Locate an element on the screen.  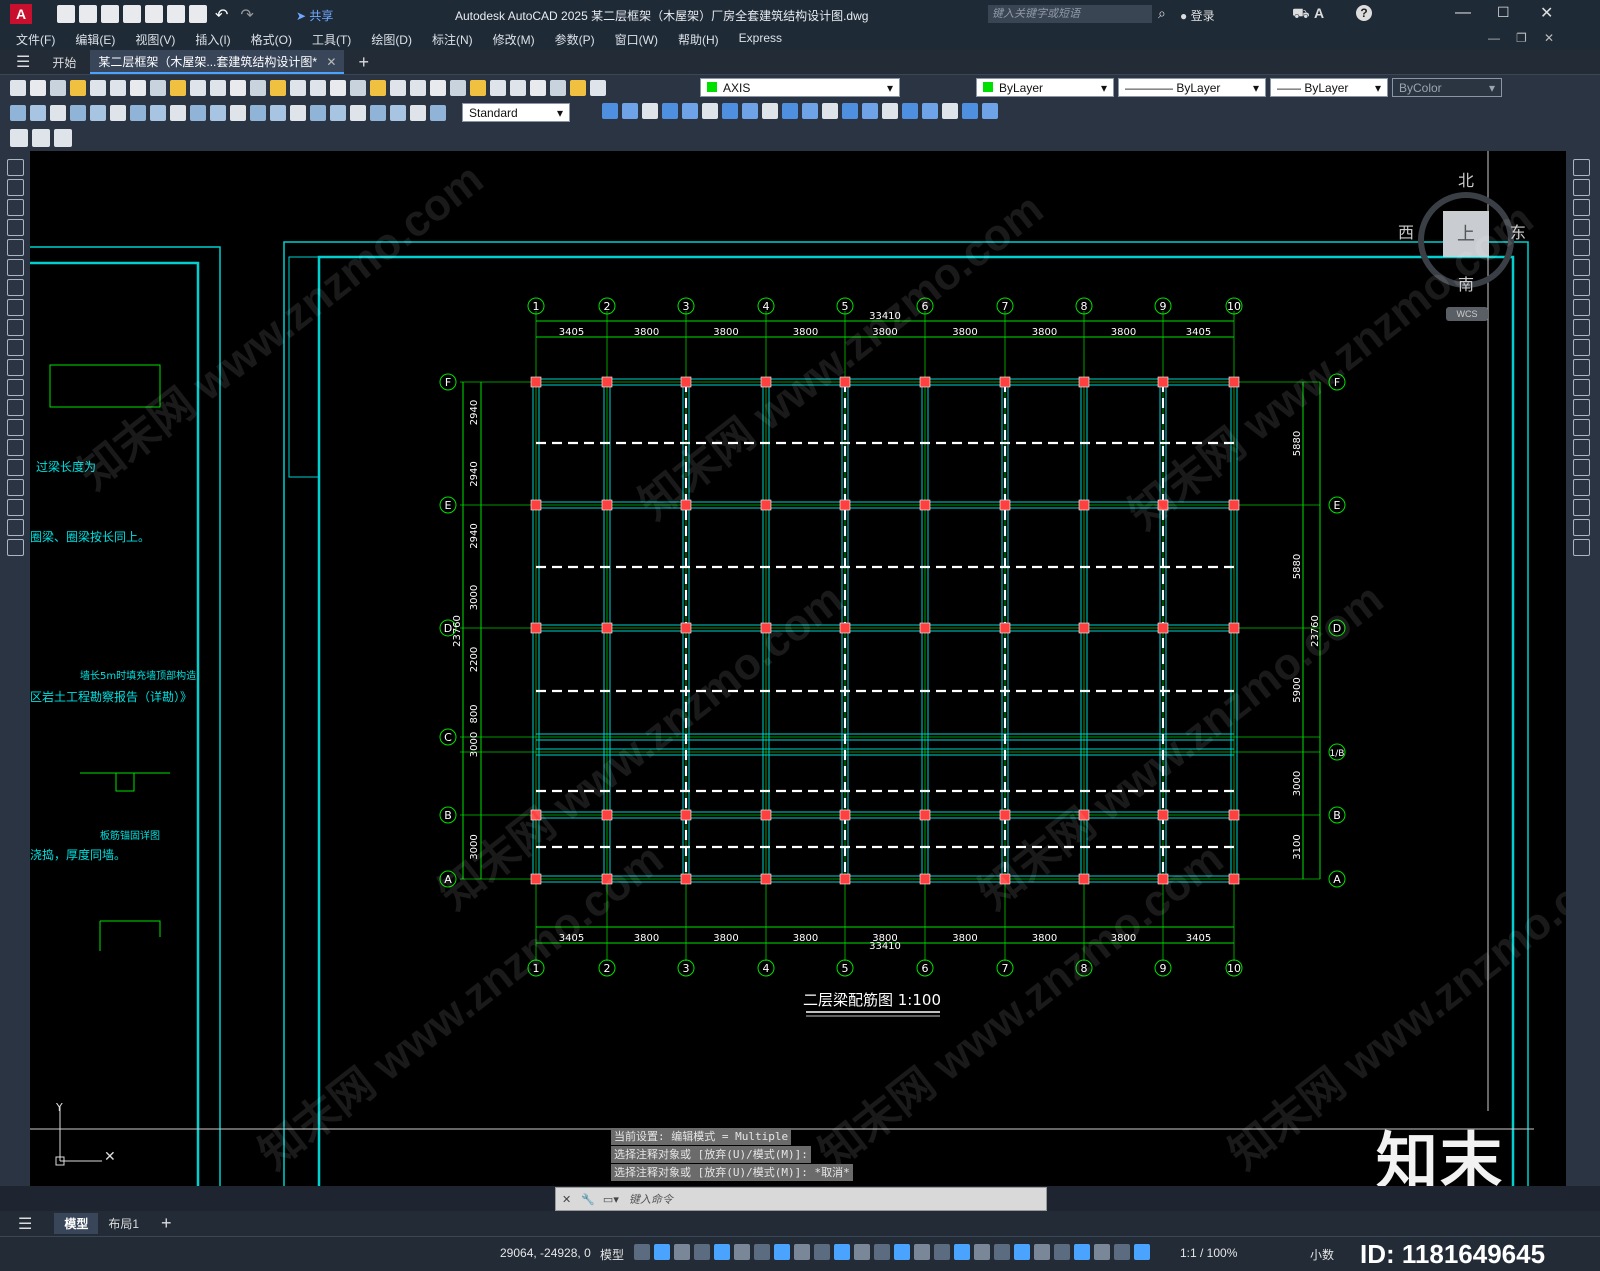
close-icon: ✕ is located at coordinates (1546, 13).